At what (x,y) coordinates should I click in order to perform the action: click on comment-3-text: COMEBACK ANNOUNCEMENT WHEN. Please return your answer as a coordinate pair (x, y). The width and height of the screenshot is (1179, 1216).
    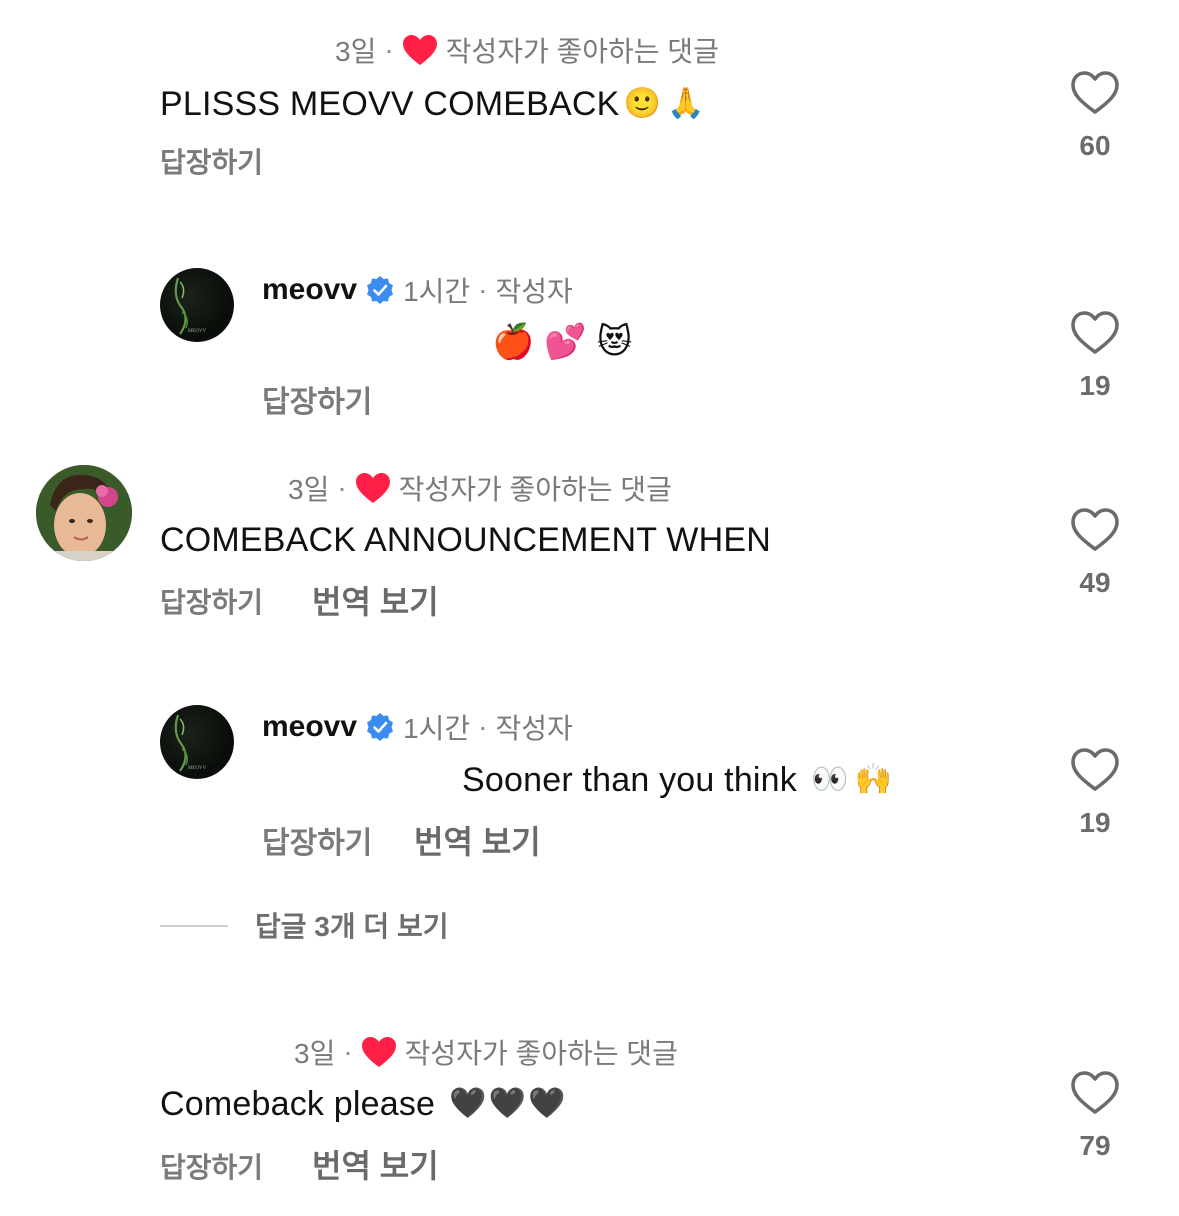
    Looking at the image, I should click on (465, 540).